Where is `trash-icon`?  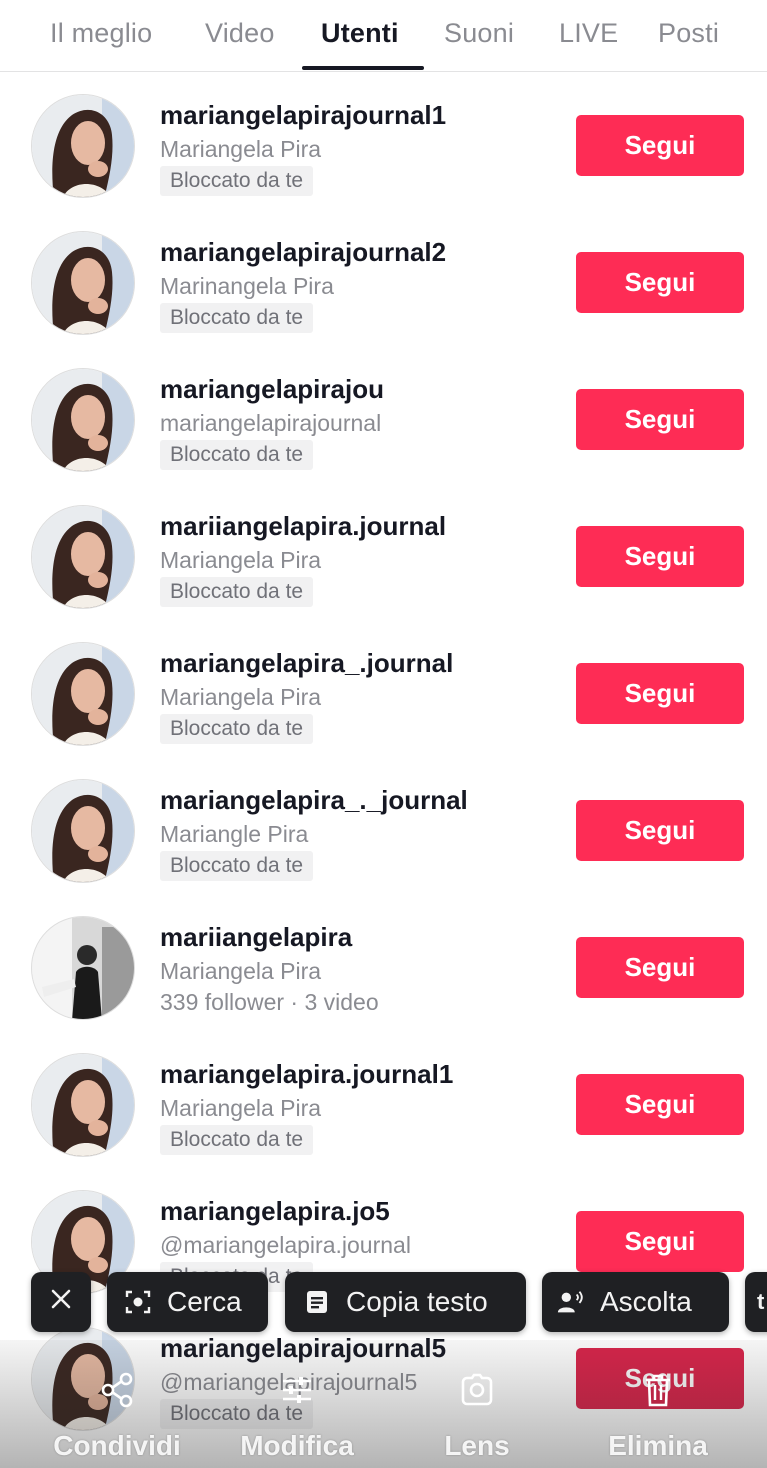 trash-icon is located at coordinates (658, 1390).